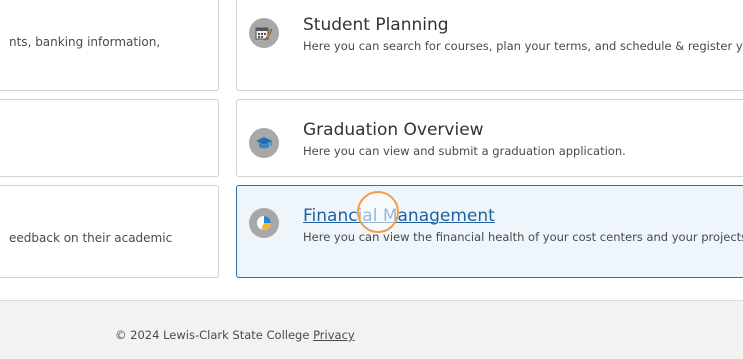 The height and width of the screenshot is (359, 743). Describe the element at coordinates (264, 33) in the screenshot. I see `calendar-pencil-icon` at that location.